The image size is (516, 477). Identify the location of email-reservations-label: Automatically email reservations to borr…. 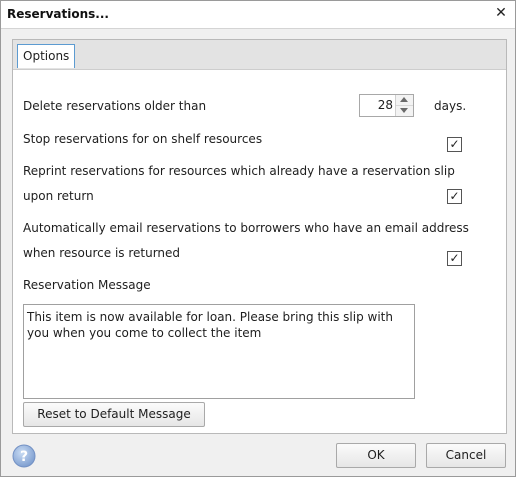
(246, 228).